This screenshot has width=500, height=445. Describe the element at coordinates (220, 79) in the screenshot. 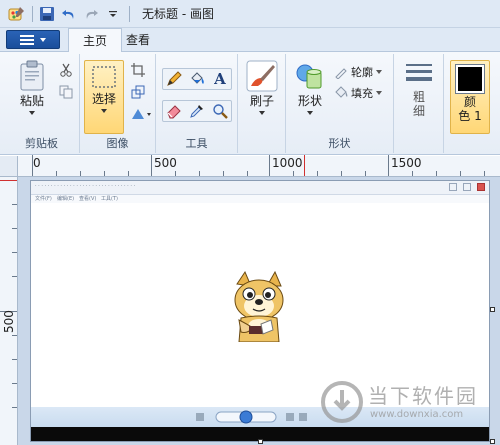

I see `text-tool-icon: A` at that location.